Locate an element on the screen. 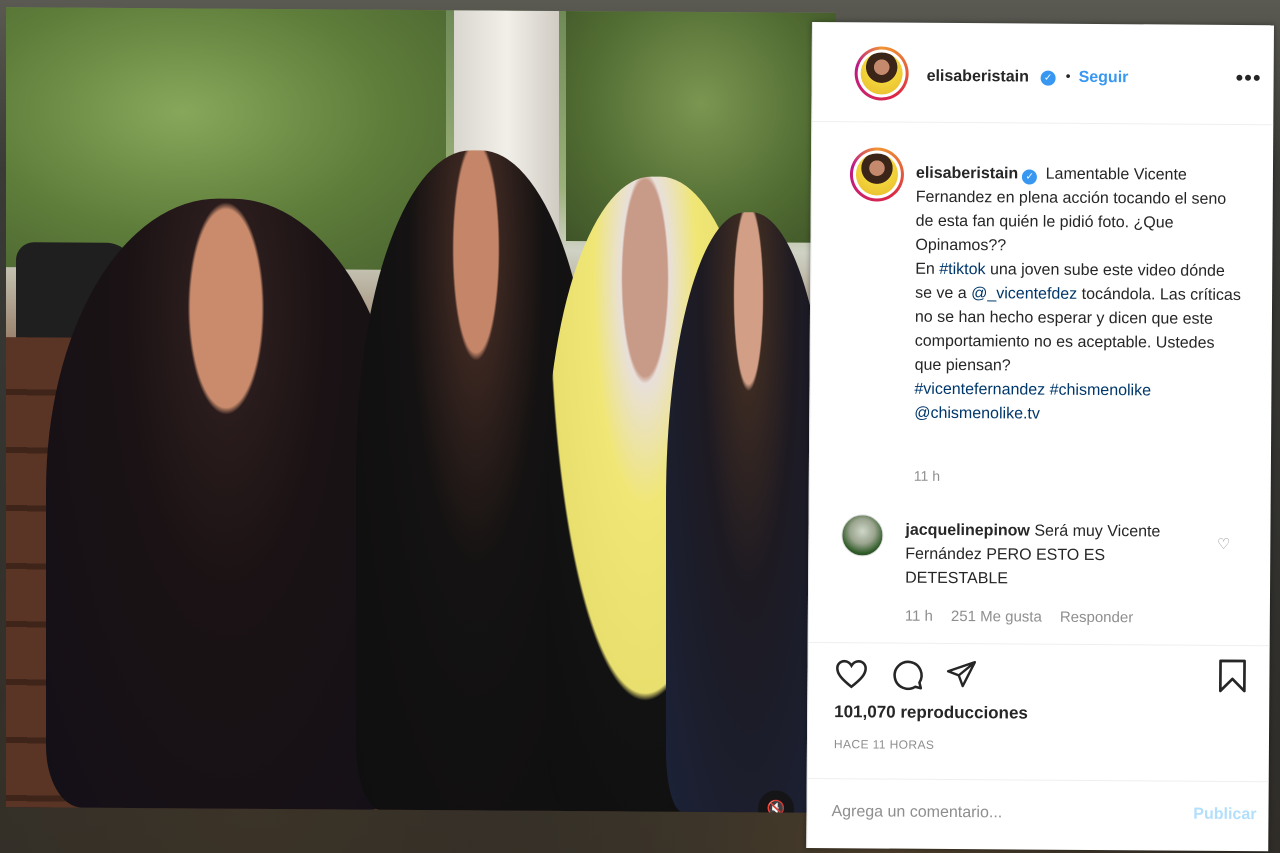  mention-link: @chismenolike.tv is located at coordinates (977, 414).